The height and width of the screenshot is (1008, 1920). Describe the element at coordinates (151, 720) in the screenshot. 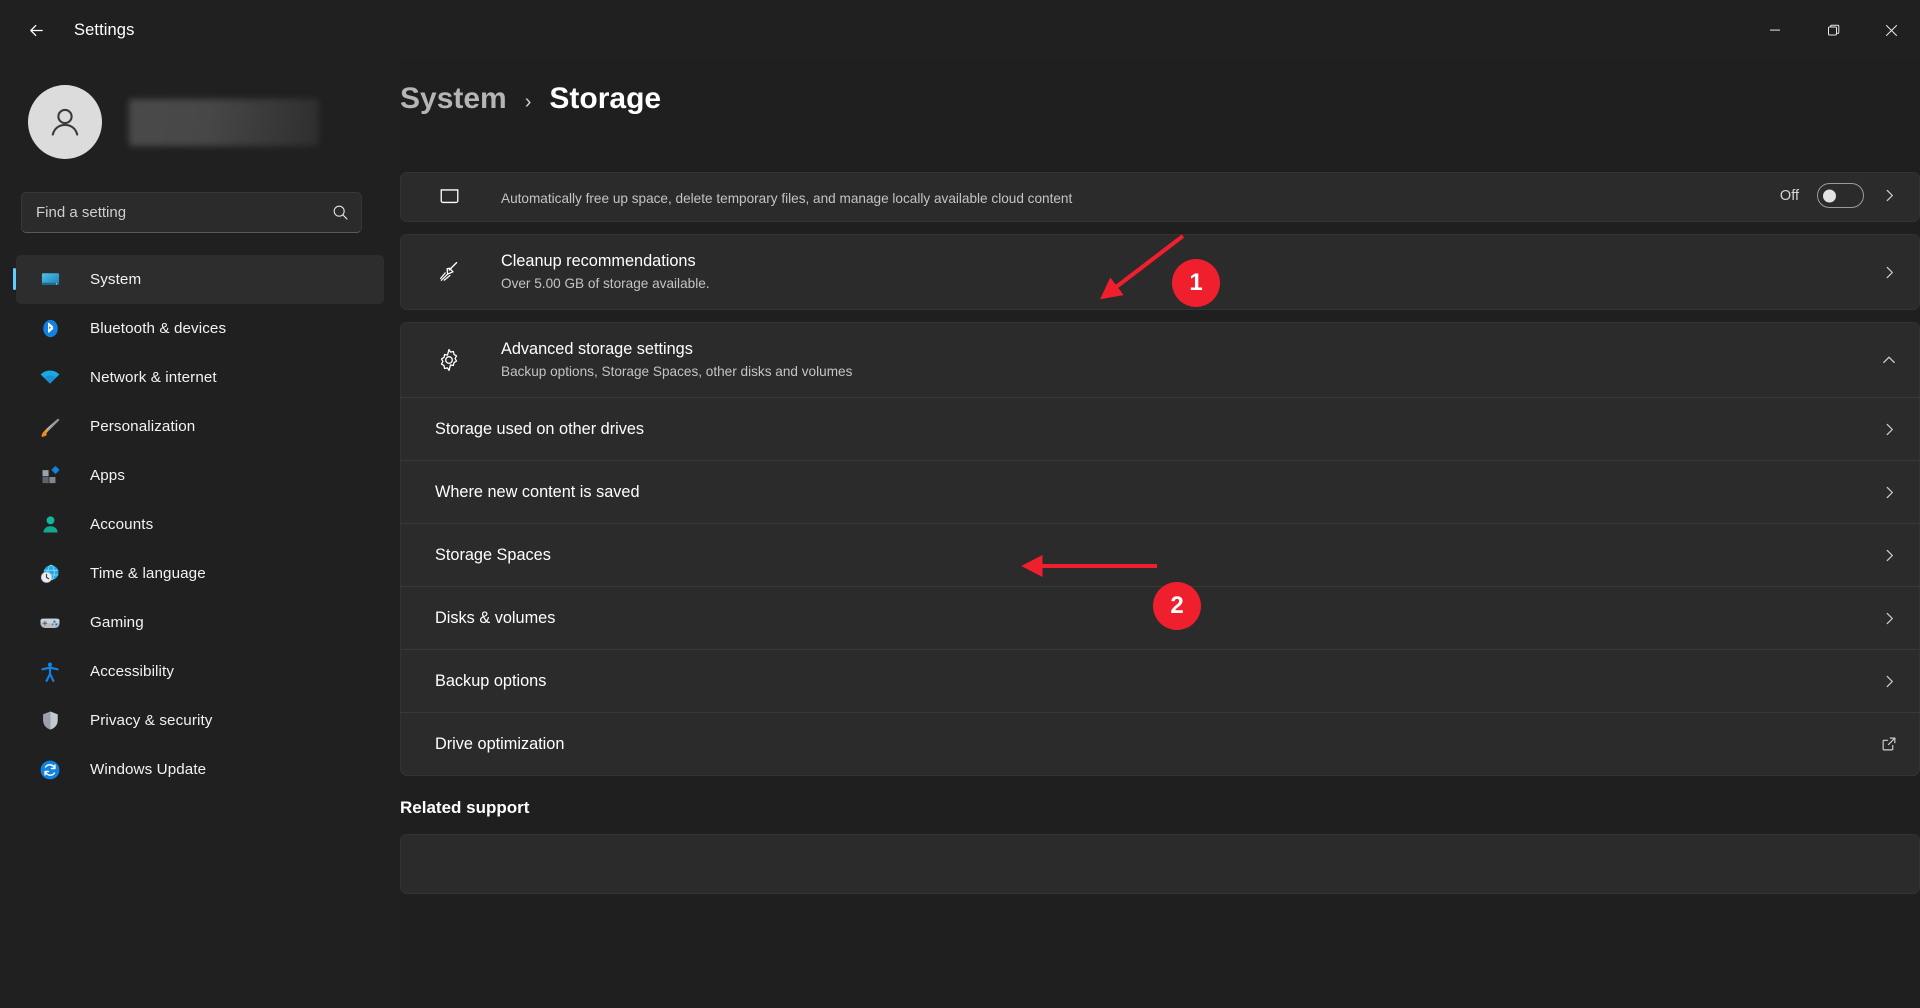

I see `sidebar-item-label: Privacy & security` at that location.